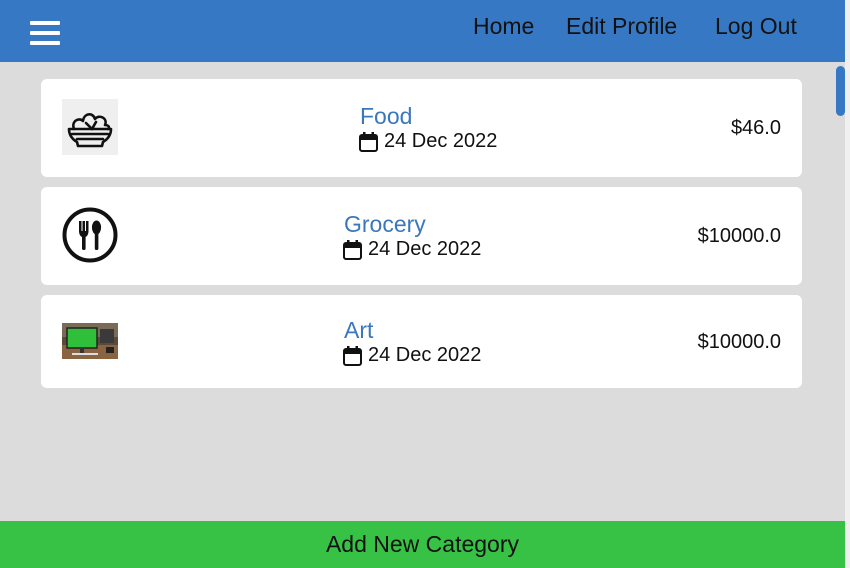 The height and width of the screenshot is (568, 850). What do you see at coordinates (45, 33) in the screenshot?
I see `hamburger-menu-icon` at bounding box center [45, 33].